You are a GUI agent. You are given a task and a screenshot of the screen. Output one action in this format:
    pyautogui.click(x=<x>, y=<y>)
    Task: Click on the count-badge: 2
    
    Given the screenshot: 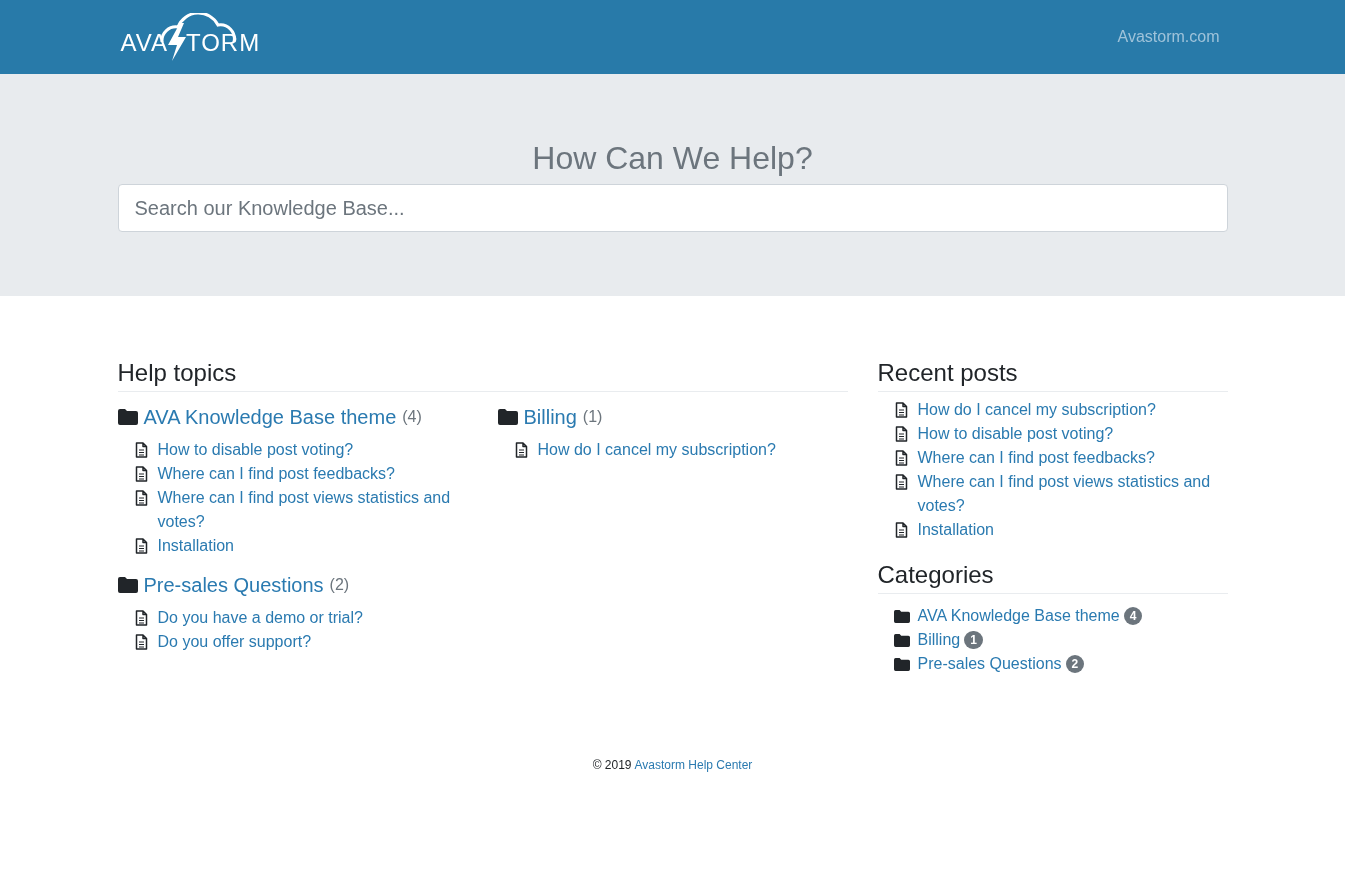 What is the action you would take?
    pyautogui.click(x=1075, y=664)
    